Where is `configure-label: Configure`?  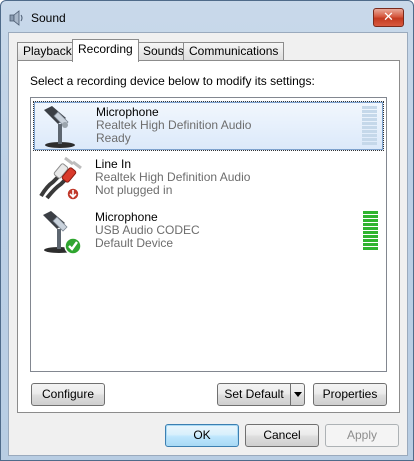 configure-label: Configure is located at coordinates (68, 394).